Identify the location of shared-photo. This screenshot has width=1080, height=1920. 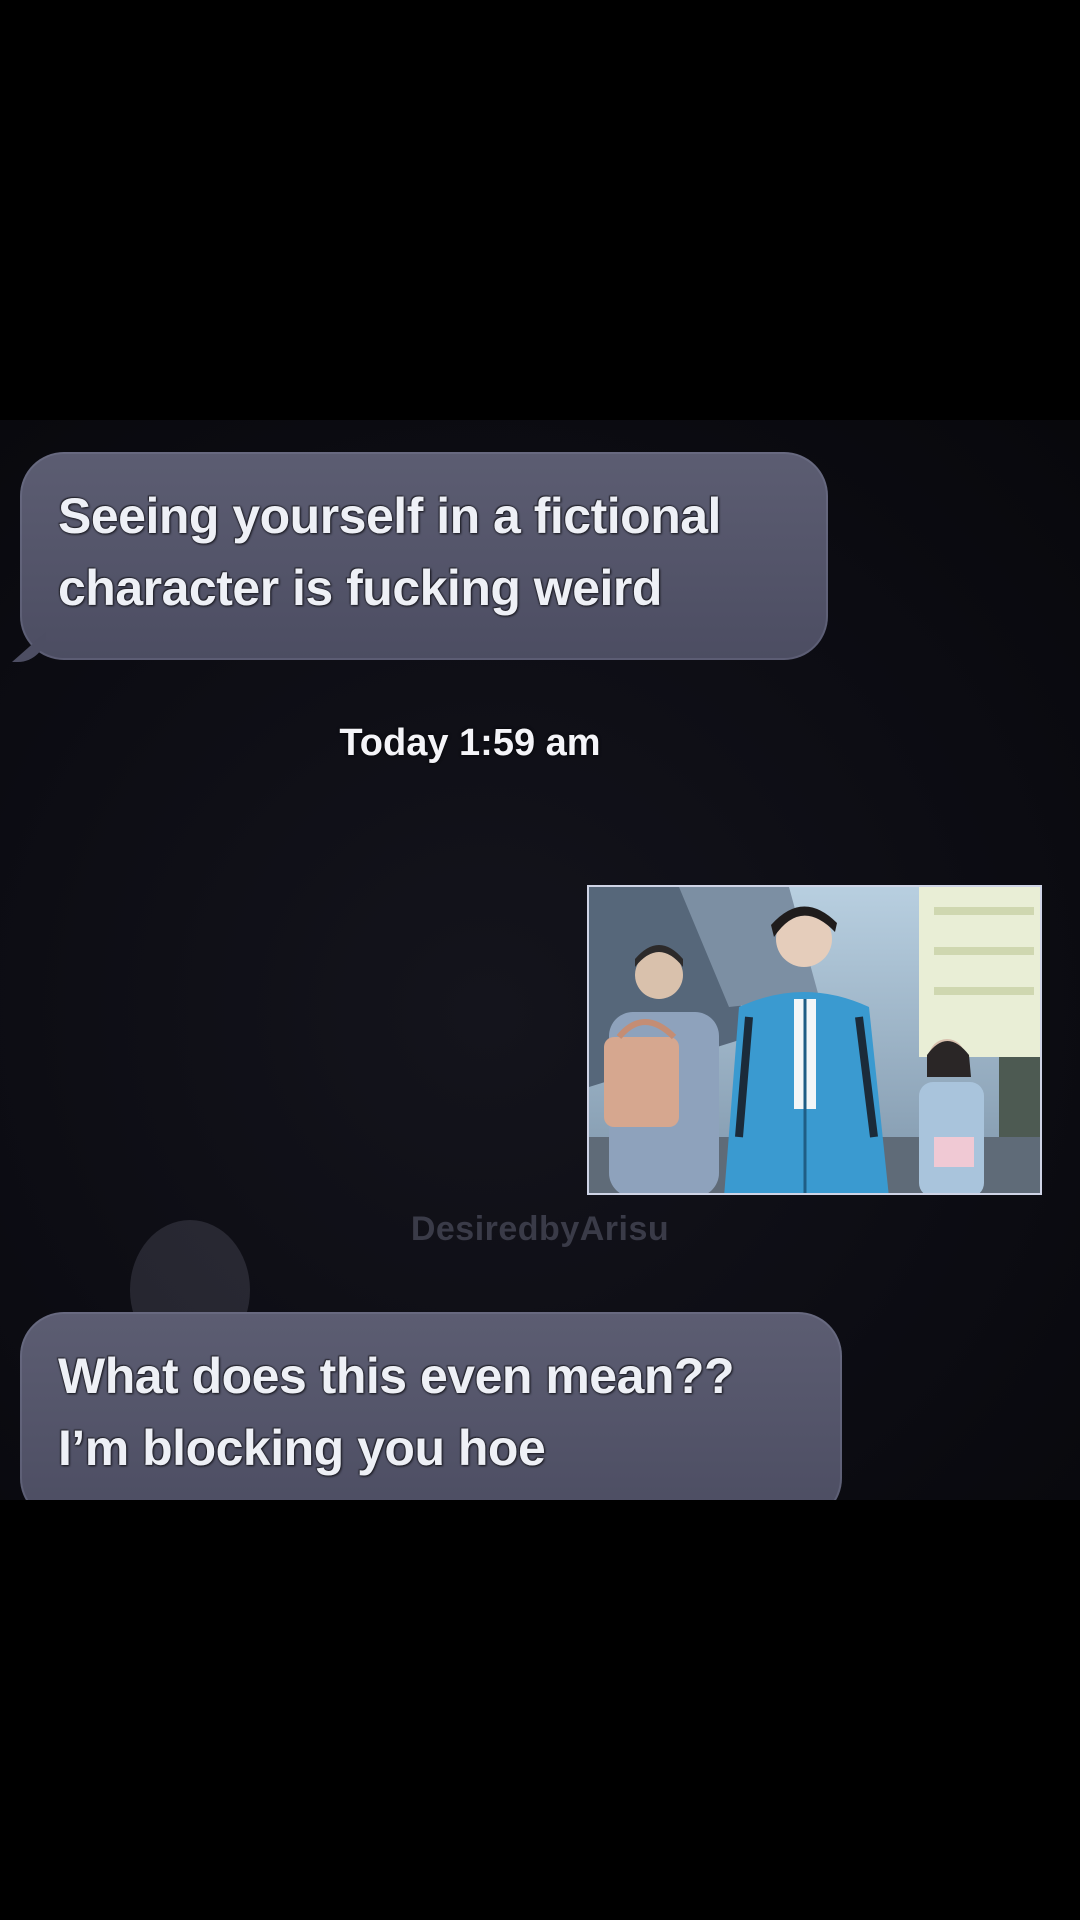
(814, 1040).